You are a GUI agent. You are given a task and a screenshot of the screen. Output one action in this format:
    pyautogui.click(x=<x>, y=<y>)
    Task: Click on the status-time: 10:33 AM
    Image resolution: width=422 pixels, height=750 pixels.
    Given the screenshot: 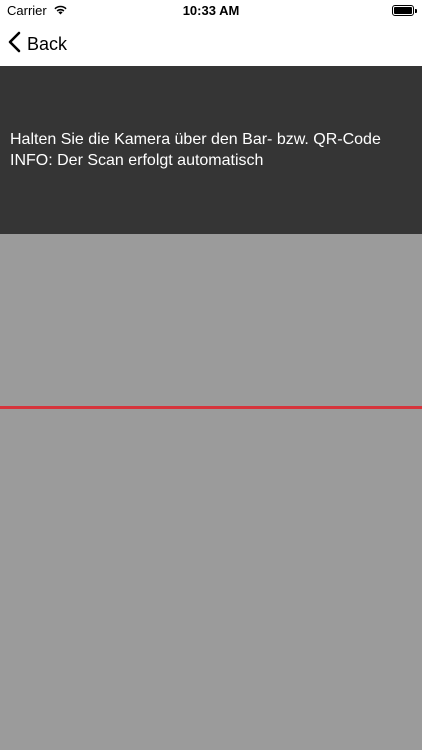 What is the action you would take?
    pyautogui.click(x=211, y=10)
    